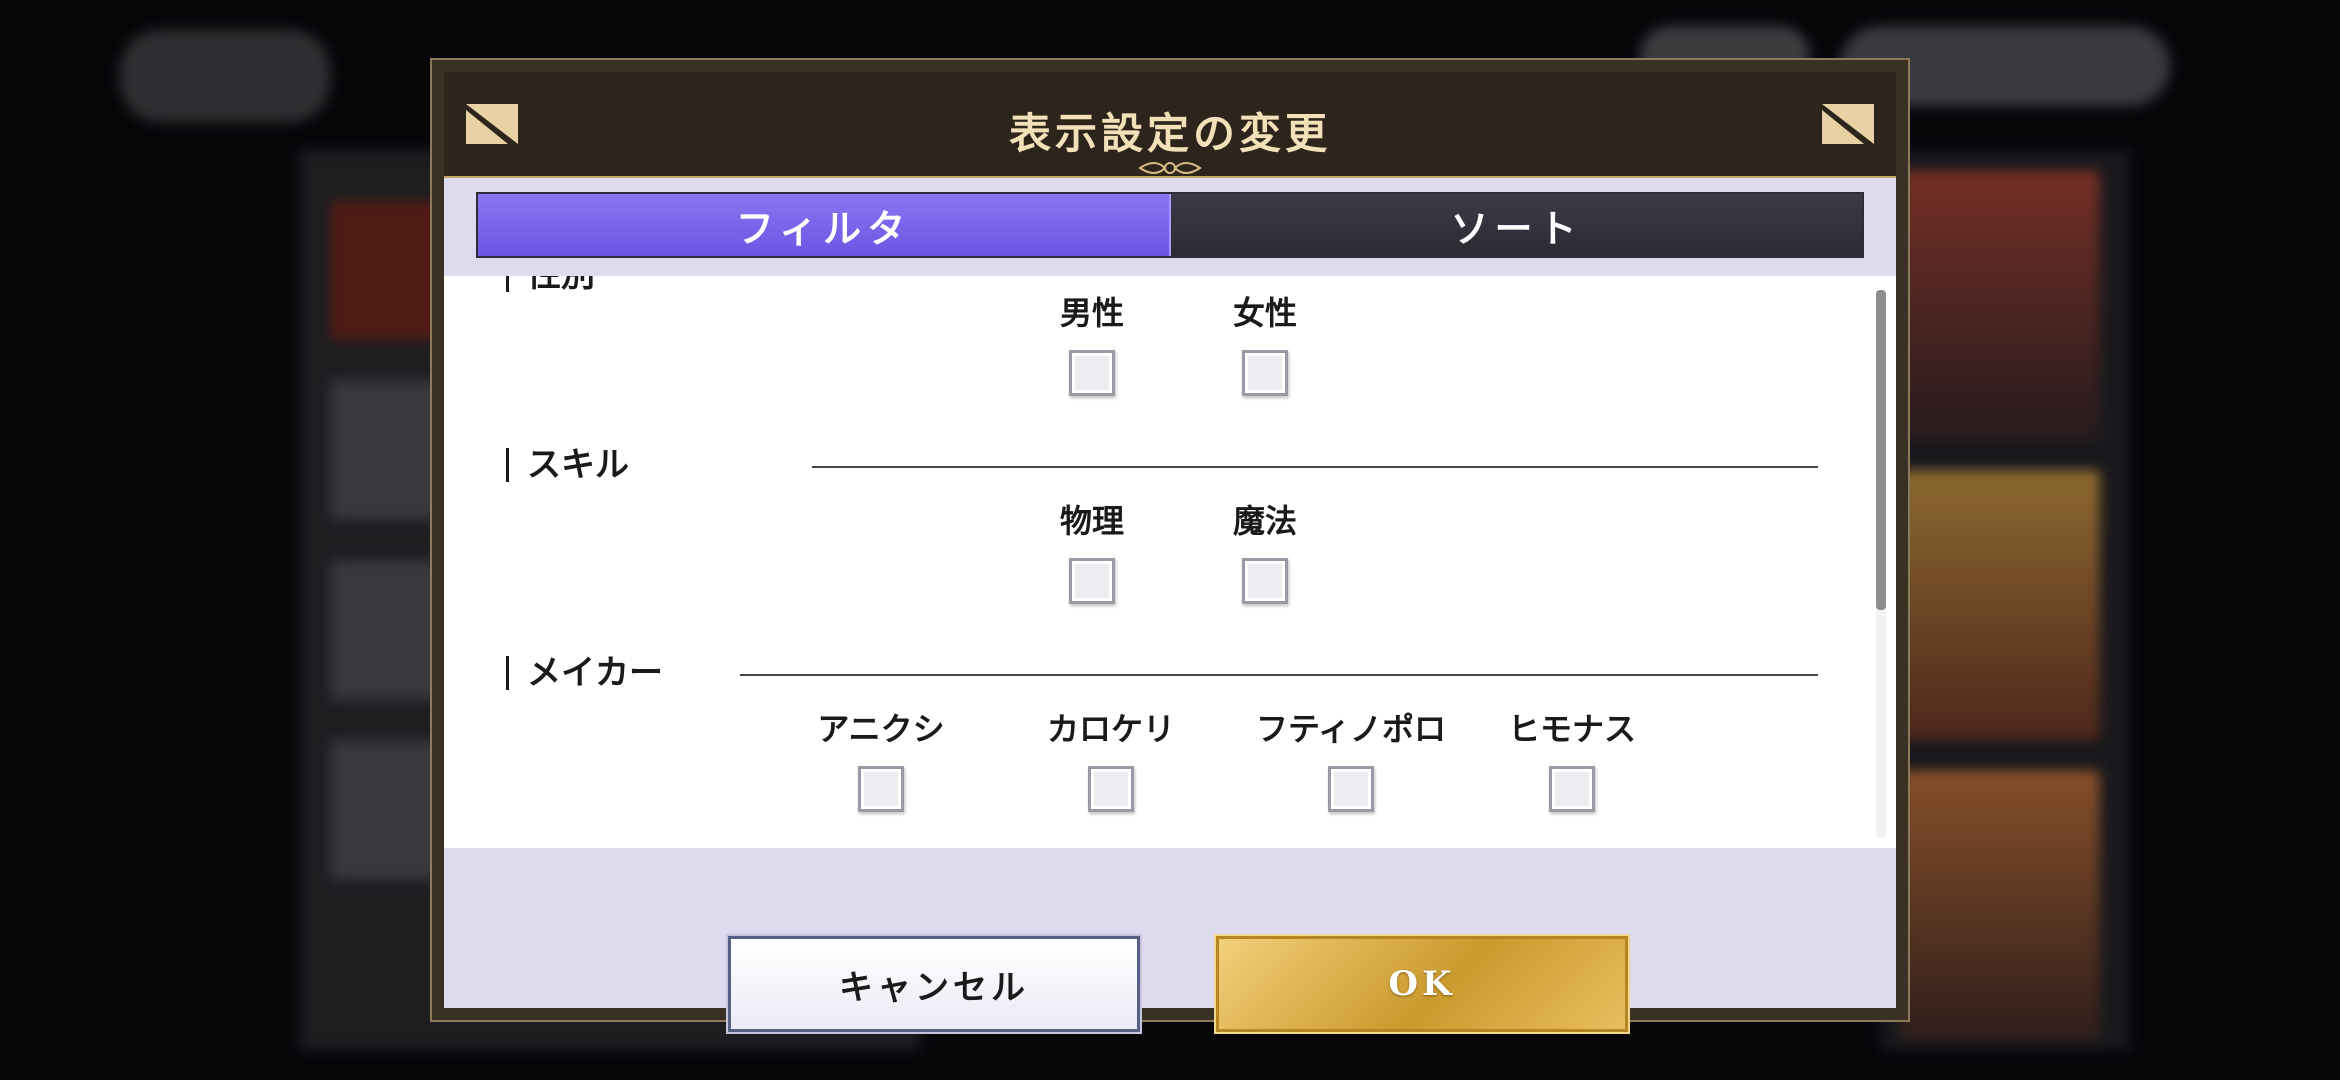 The width and height of the screenshot is (2340, 1080). What do you see at coordinates (881, 758) in the screenshot?
I see `option-maker-anikushi: アニクシ` at bounding box center [881, 758].